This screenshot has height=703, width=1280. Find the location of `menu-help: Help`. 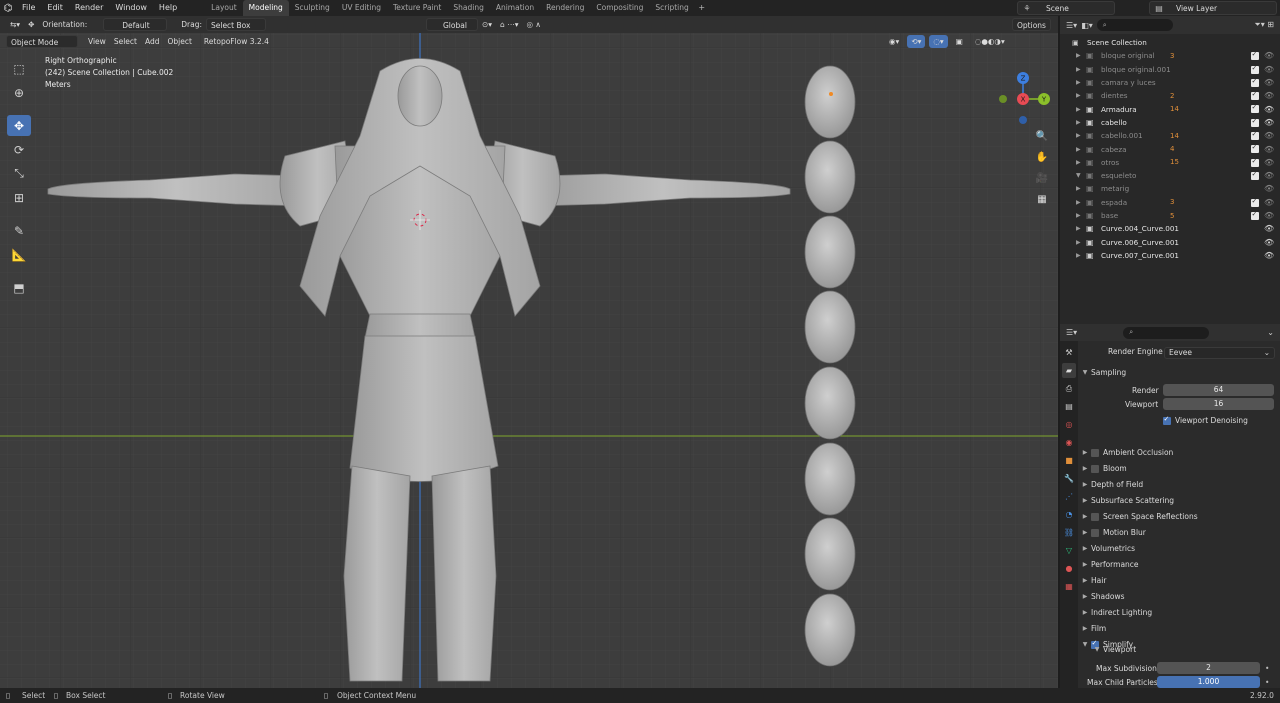

menu-help: Help is located at coordinates (168, 8).